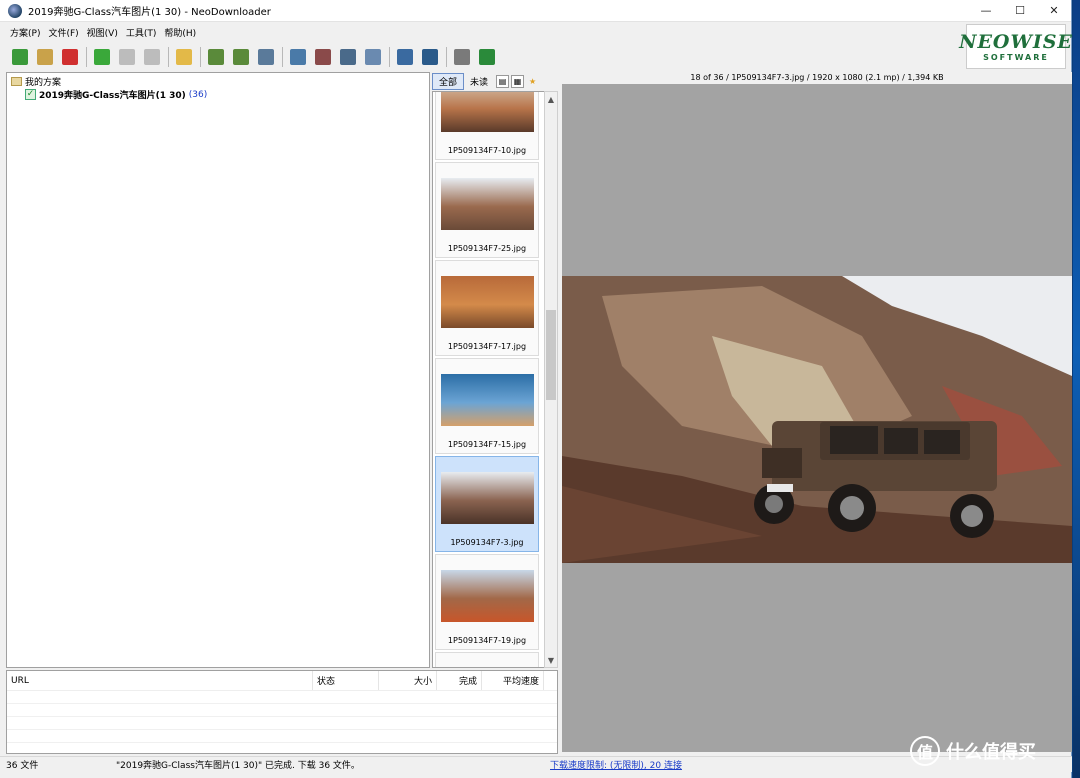  What do you see at coordinates (160, 680) in the screenshot?
I see `column-url: URL` at bounding box center [160, 680].